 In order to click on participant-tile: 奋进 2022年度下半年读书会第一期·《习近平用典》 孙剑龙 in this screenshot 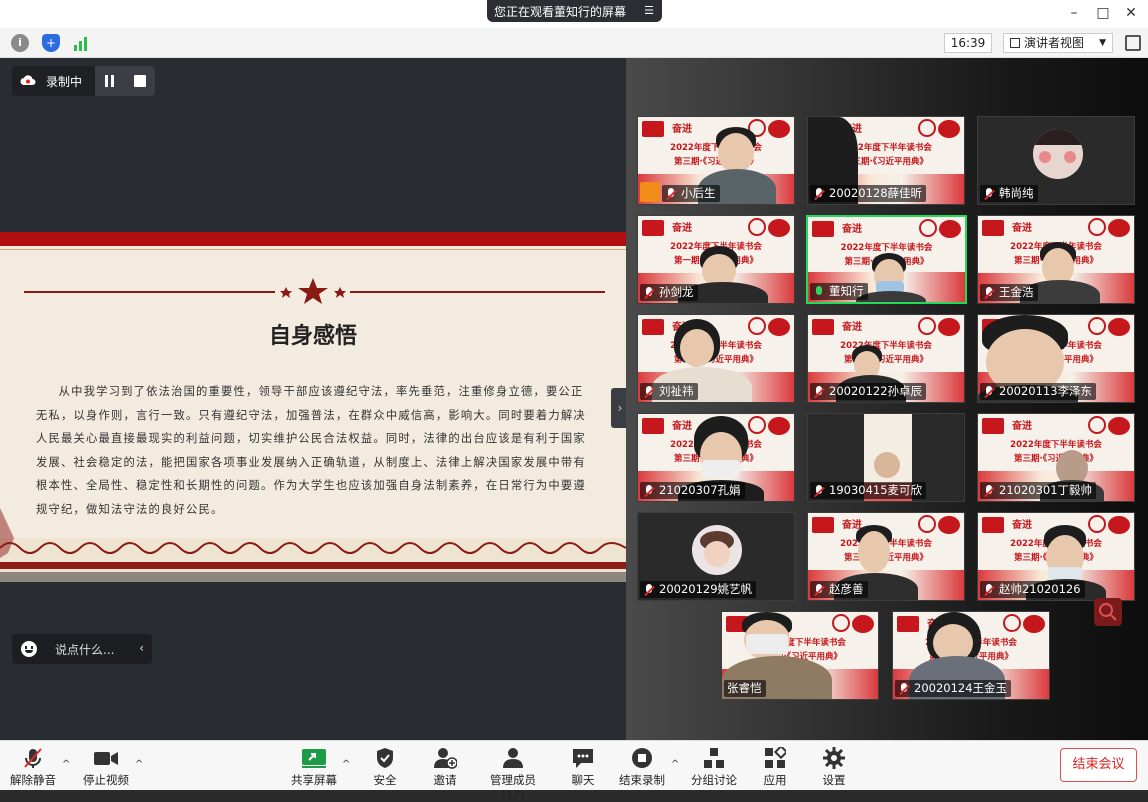, I will do `click(716, 259)`.